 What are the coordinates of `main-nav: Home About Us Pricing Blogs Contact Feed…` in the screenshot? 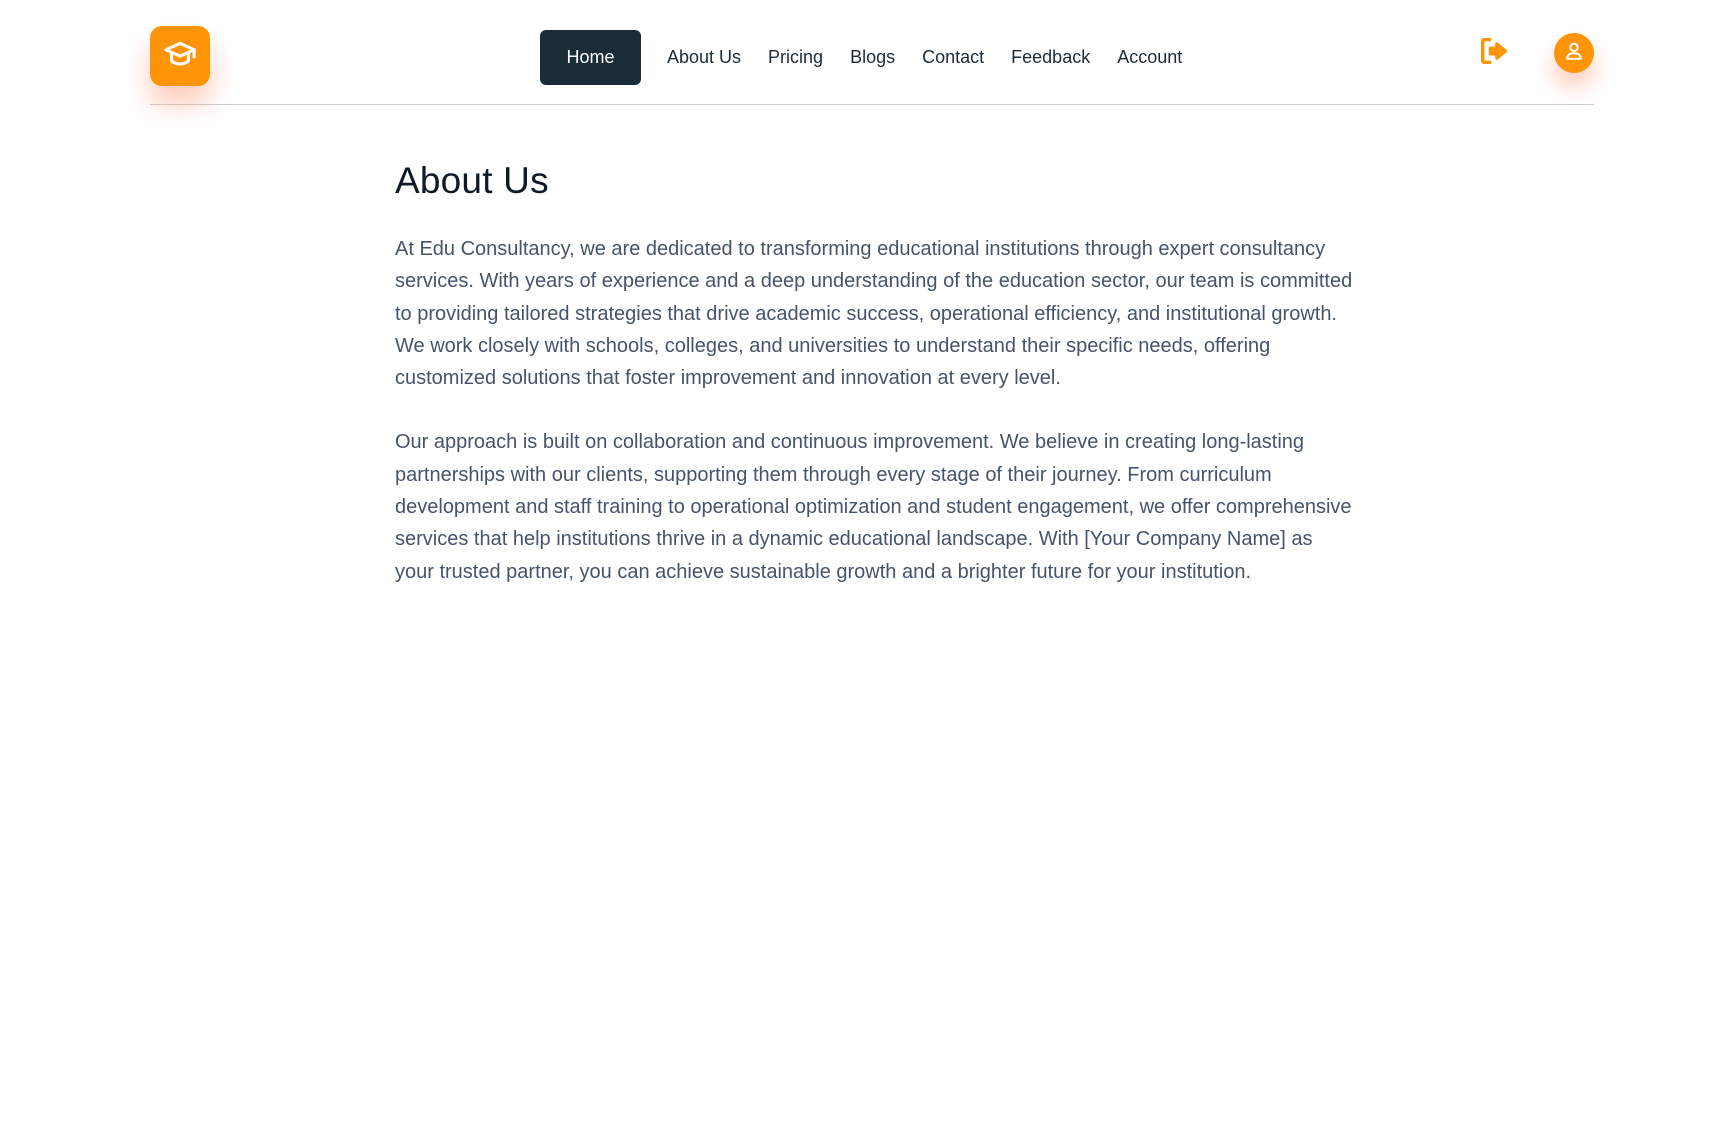 It's located at (874, 57).